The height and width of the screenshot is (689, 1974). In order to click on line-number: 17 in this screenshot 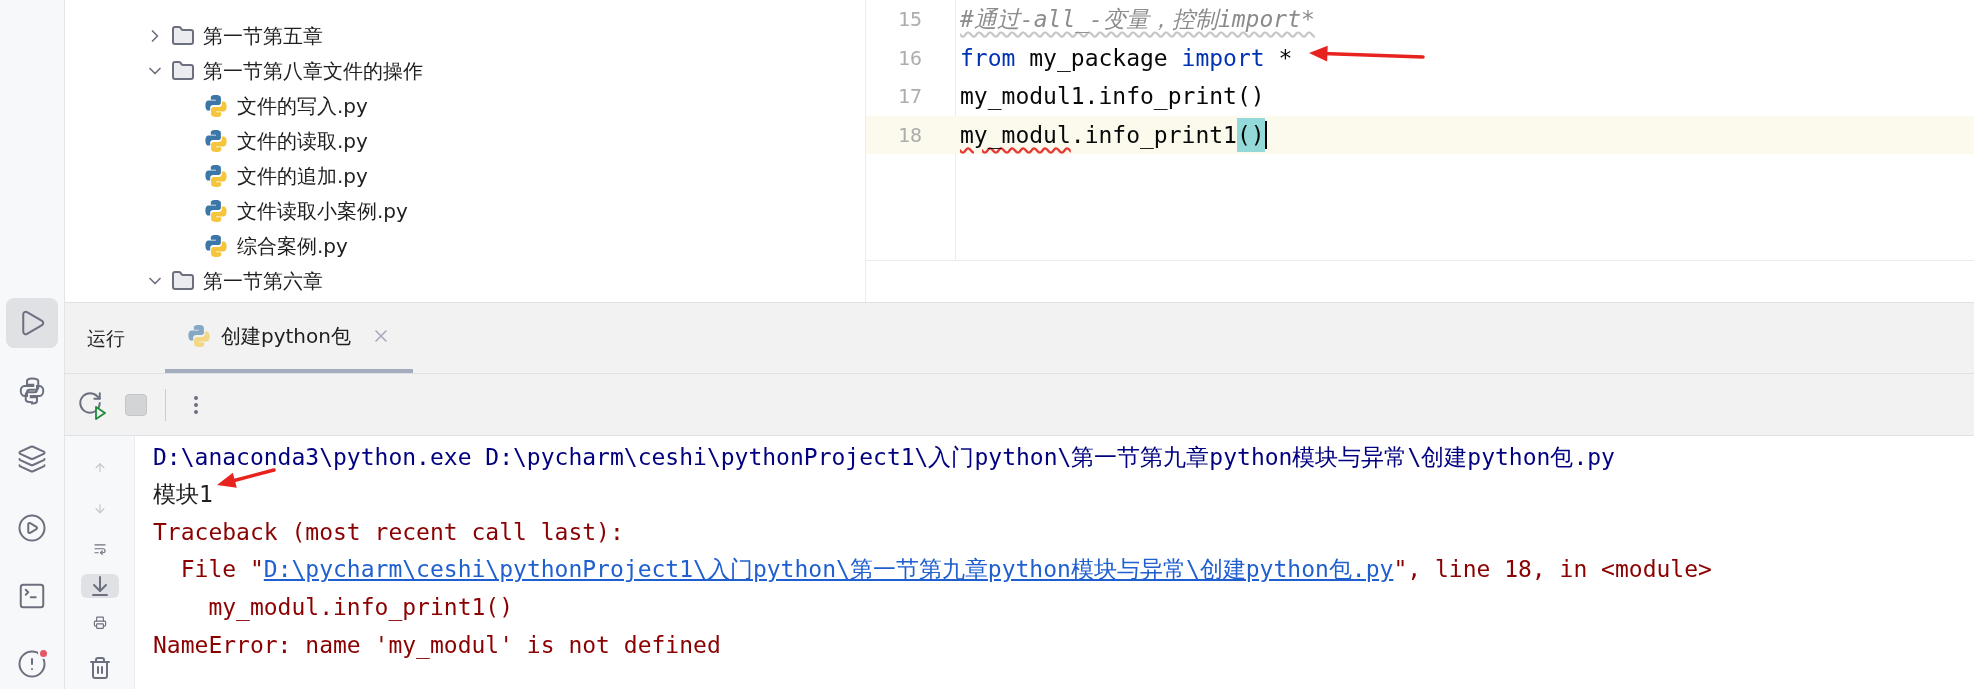, I will do `click(909, 97)`.